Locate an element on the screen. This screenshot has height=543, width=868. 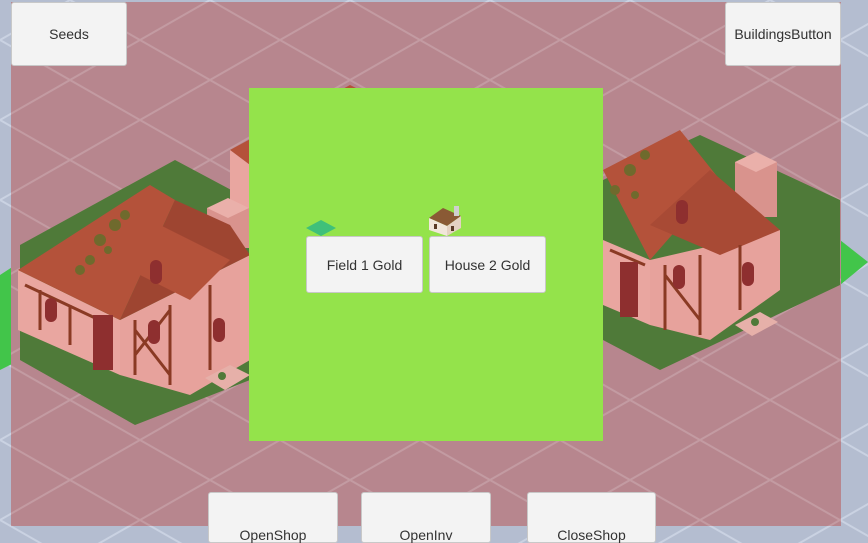
buy-field-button: Field 1 Gold is located at coordinates (364, 264).